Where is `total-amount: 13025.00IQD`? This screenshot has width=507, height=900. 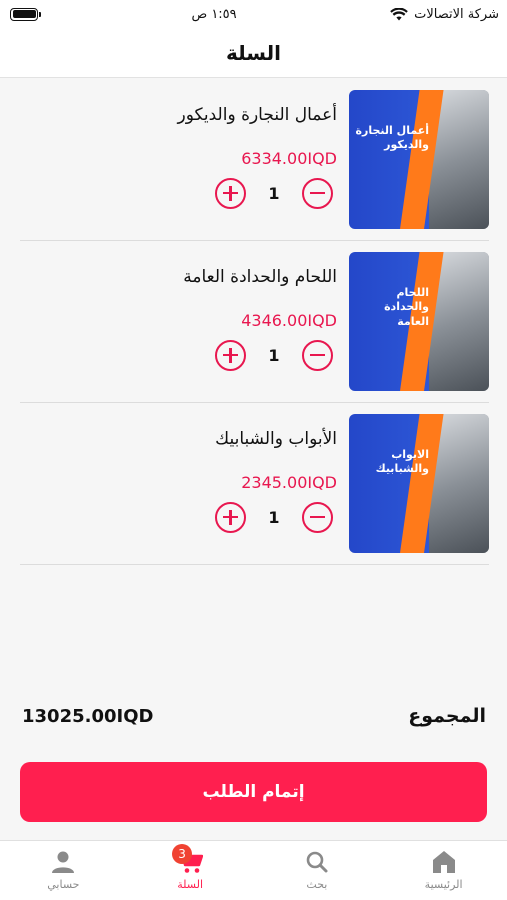
total-amount: 13025.00IQD is located at coordinates (88, 716).